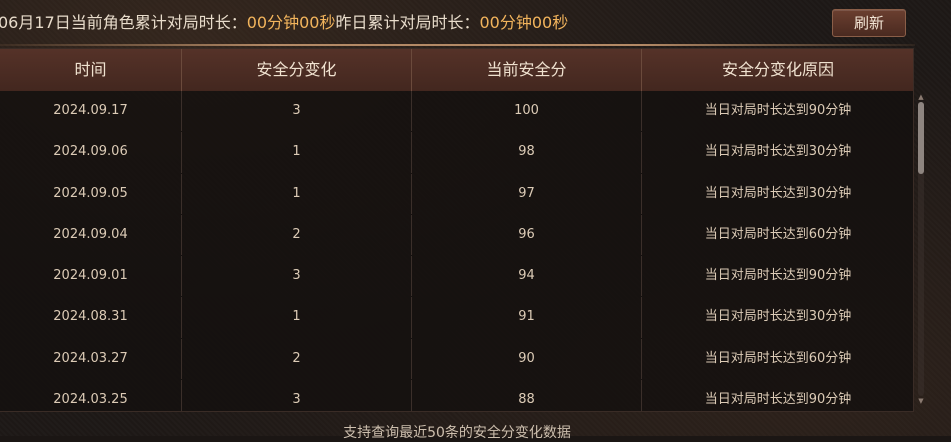 The height and width of the screenshot is (442, 951). Describe the element at coordinates (123, 22) in the screenshot. I see `today-playtime-label: 06月17日当前角色累计对局时长：` at that location.